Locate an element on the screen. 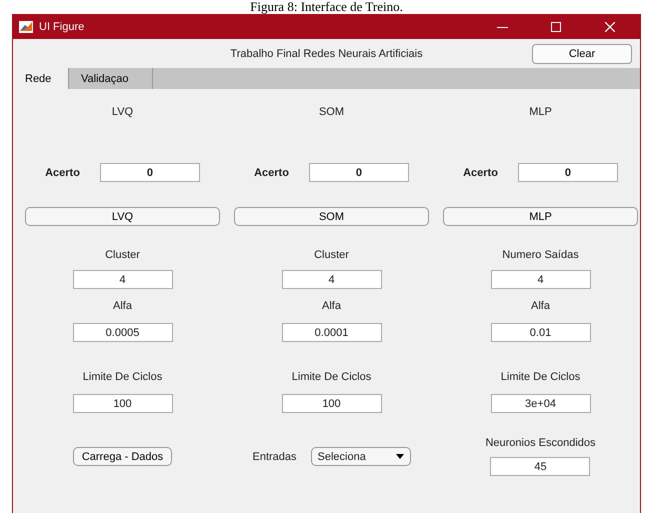 This screenshot has width=651, height=513. train-button: MLP is located at coordinates (540, 216).